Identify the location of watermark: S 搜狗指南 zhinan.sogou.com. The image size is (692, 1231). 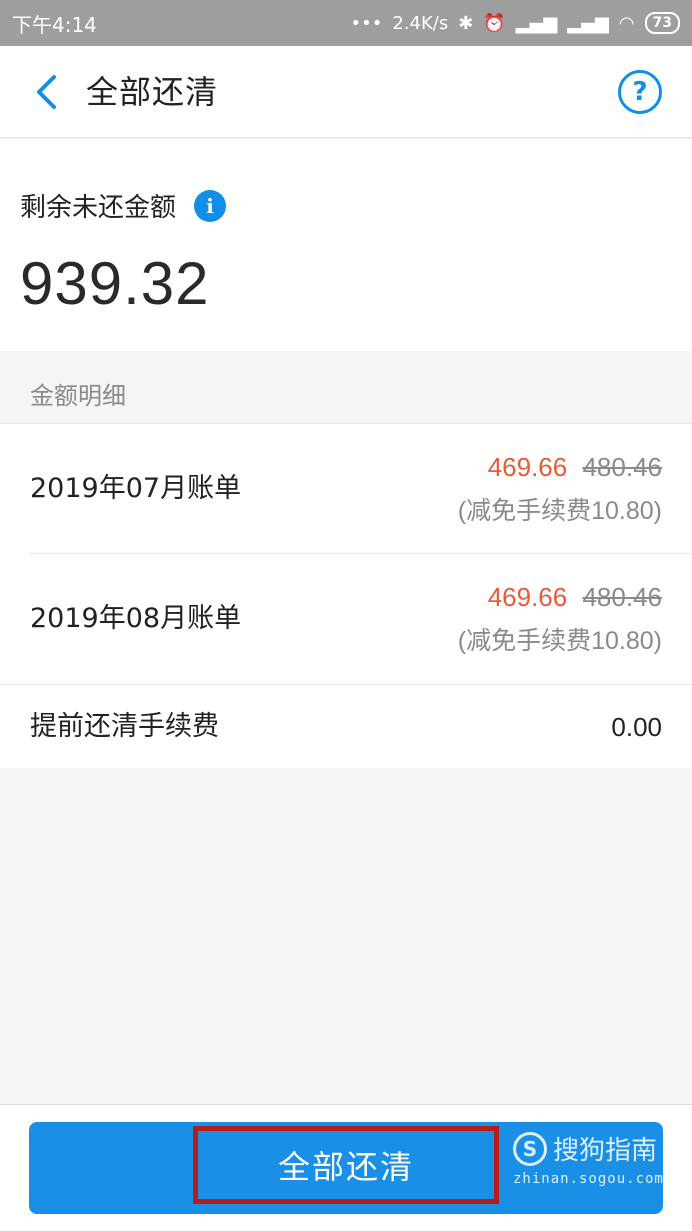
(588, 1170).